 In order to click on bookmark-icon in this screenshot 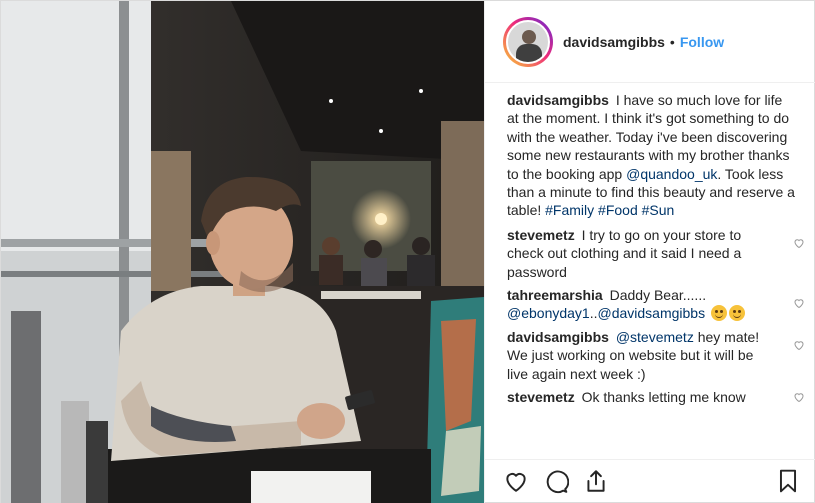, I will do `click(788, 481)`.